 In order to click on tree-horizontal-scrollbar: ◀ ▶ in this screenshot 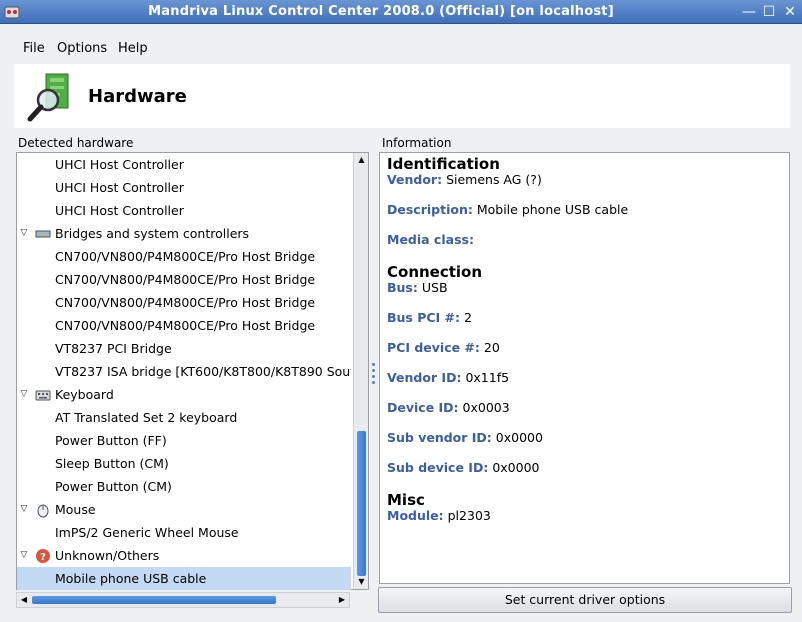, I will do `click(183, 600)`.